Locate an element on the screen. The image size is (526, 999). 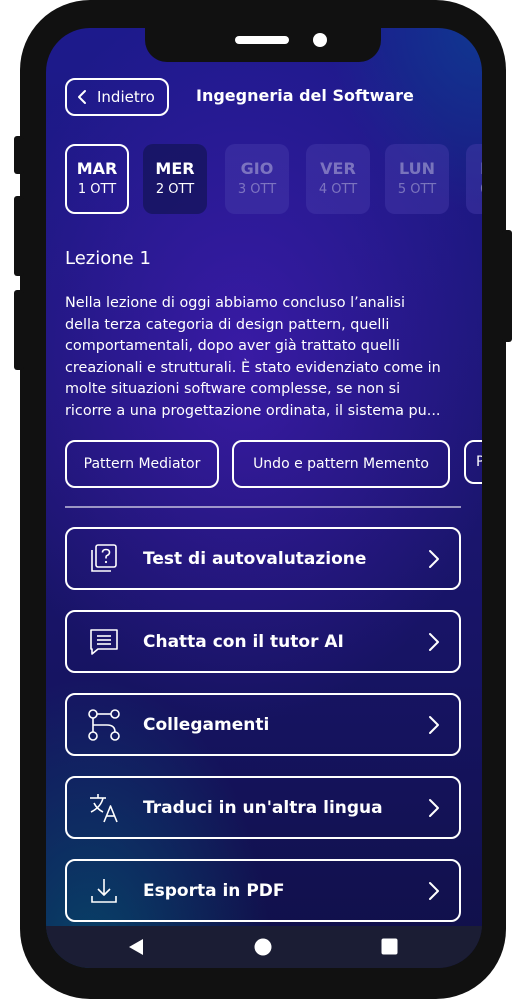
day-name: M is located at coordinates (481, 169).